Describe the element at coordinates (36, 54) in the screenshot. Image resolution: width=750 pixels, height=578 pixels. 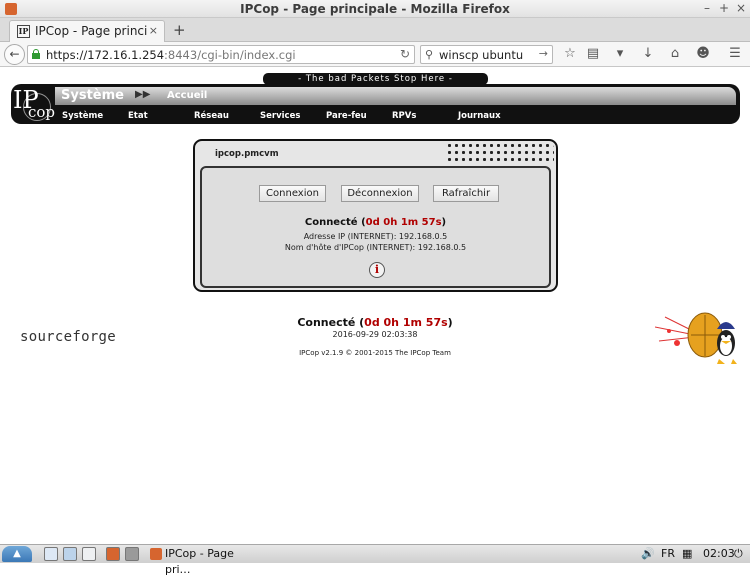
I see `lock-icon` at that location.